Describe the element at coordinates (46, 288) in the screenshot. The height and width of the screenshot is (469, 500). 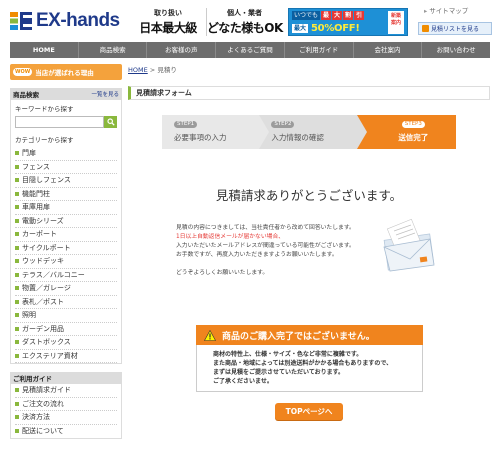
I see `category-label-text: 物置／ガレージ` at that location.